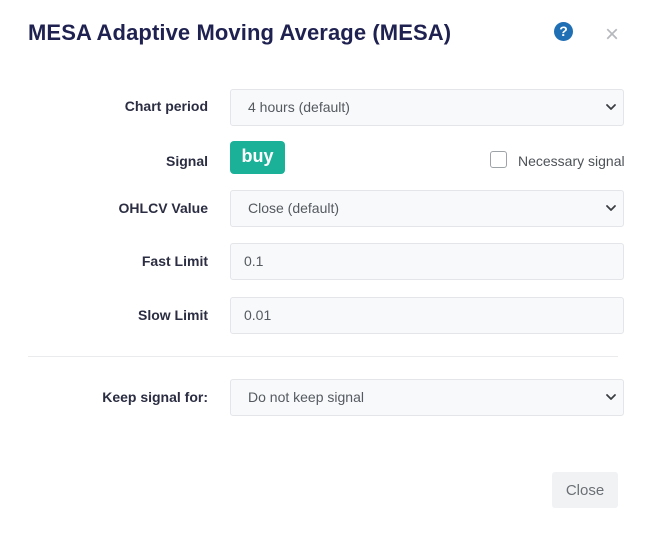 This screenshot has height=537, width=647. I want to click on close-button: Close, so click(585, 490).